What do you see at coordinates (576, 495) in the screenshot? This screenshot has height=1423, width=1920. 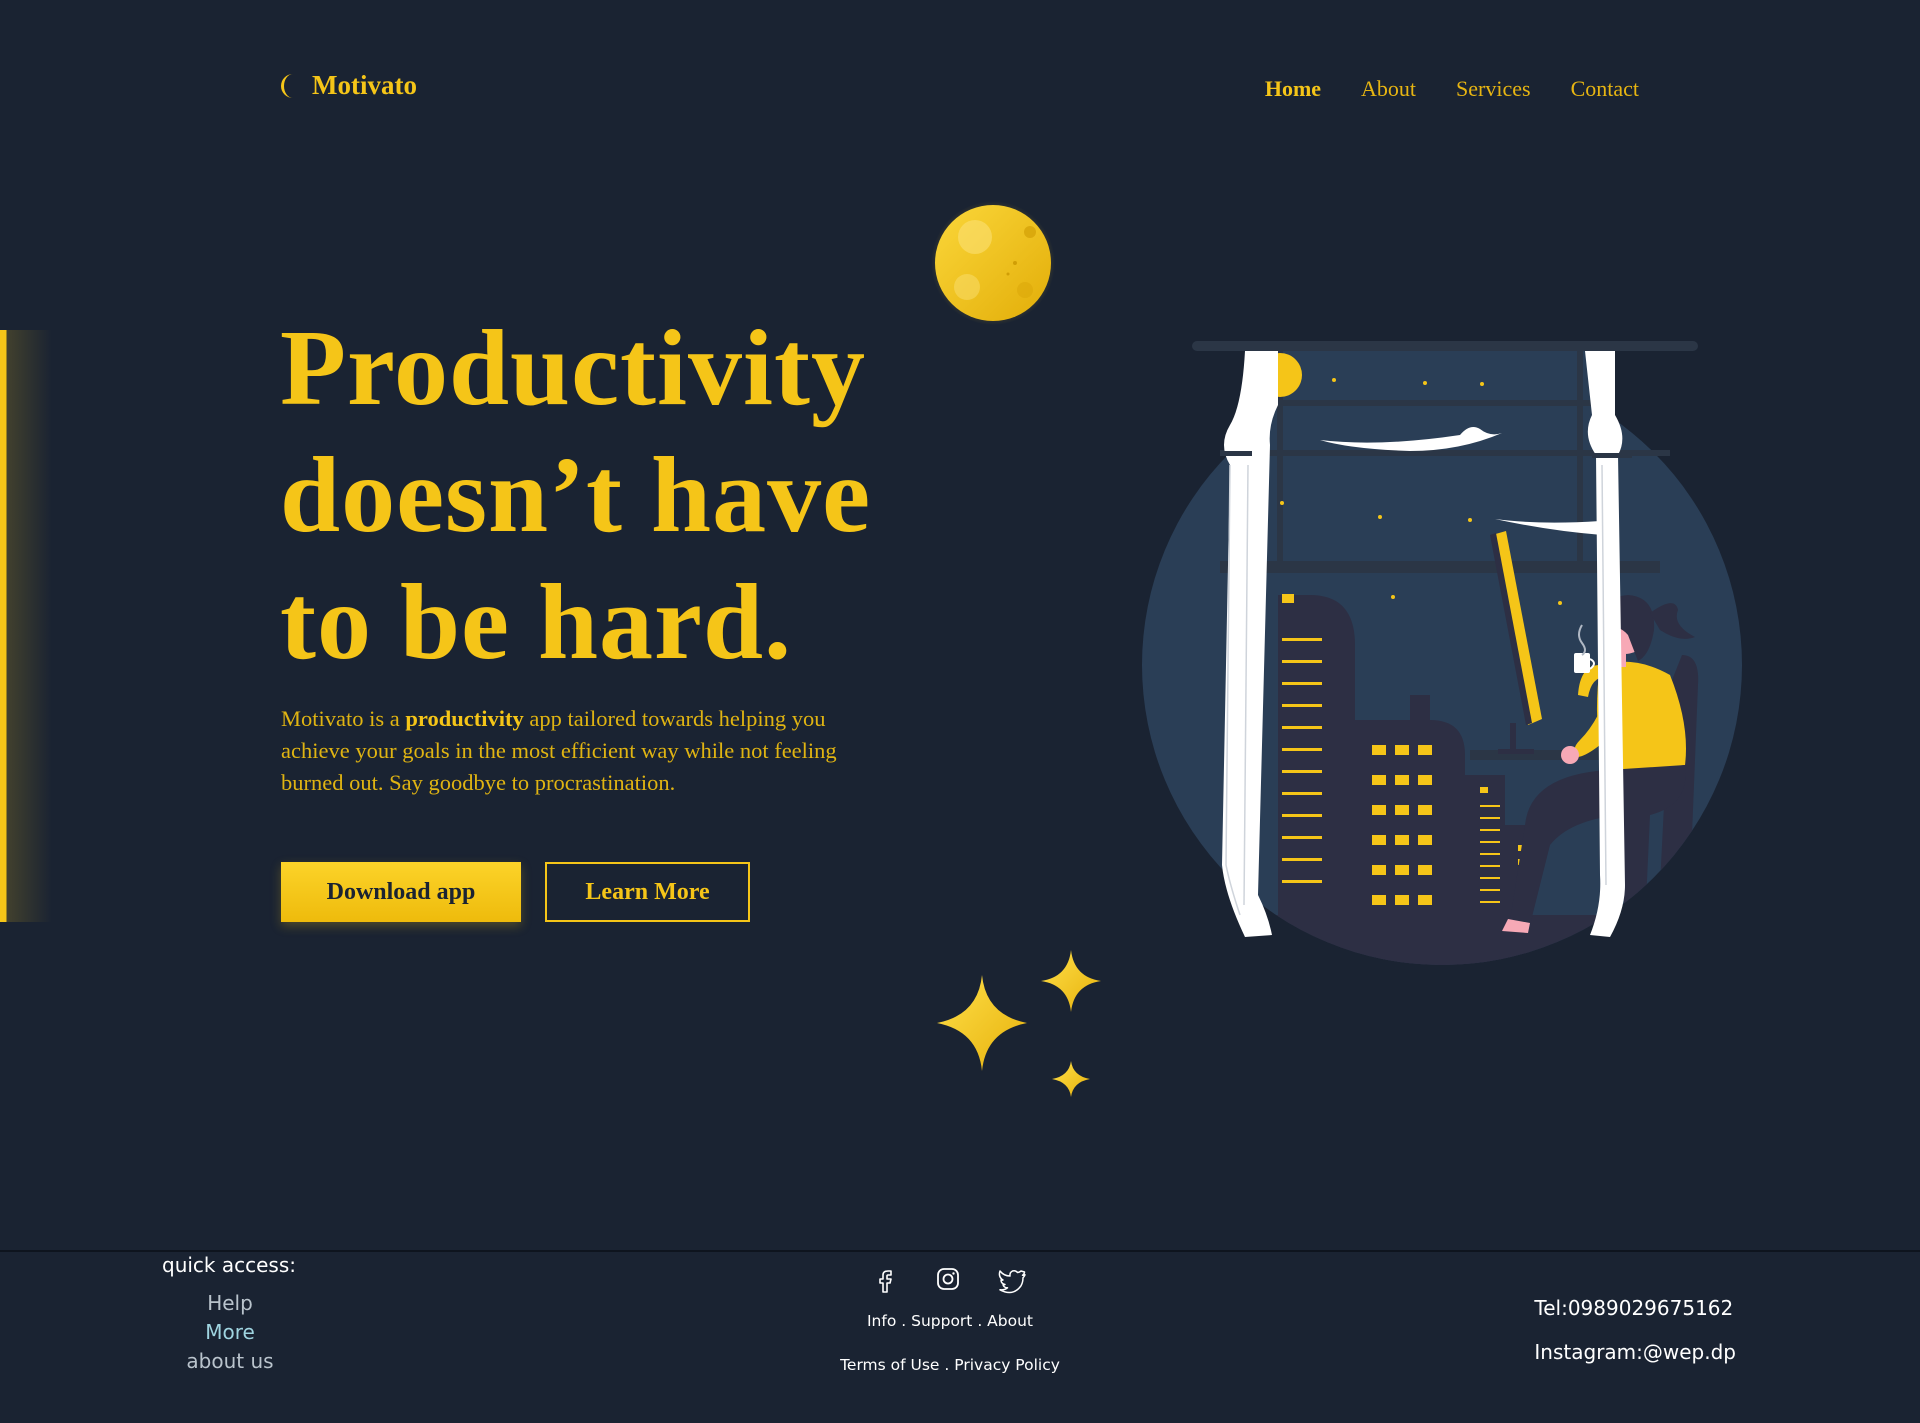 I see `hero-title-line-2: doesn’t have` at bounding box center [576, 495].